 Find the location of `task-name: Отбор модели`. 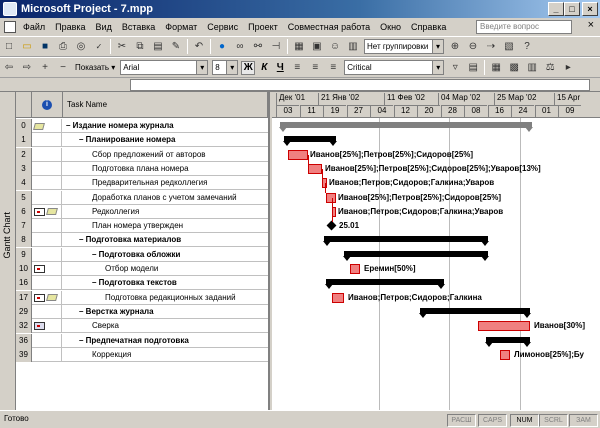

task-name: Отбор модели is located at coordinates (131, 269).